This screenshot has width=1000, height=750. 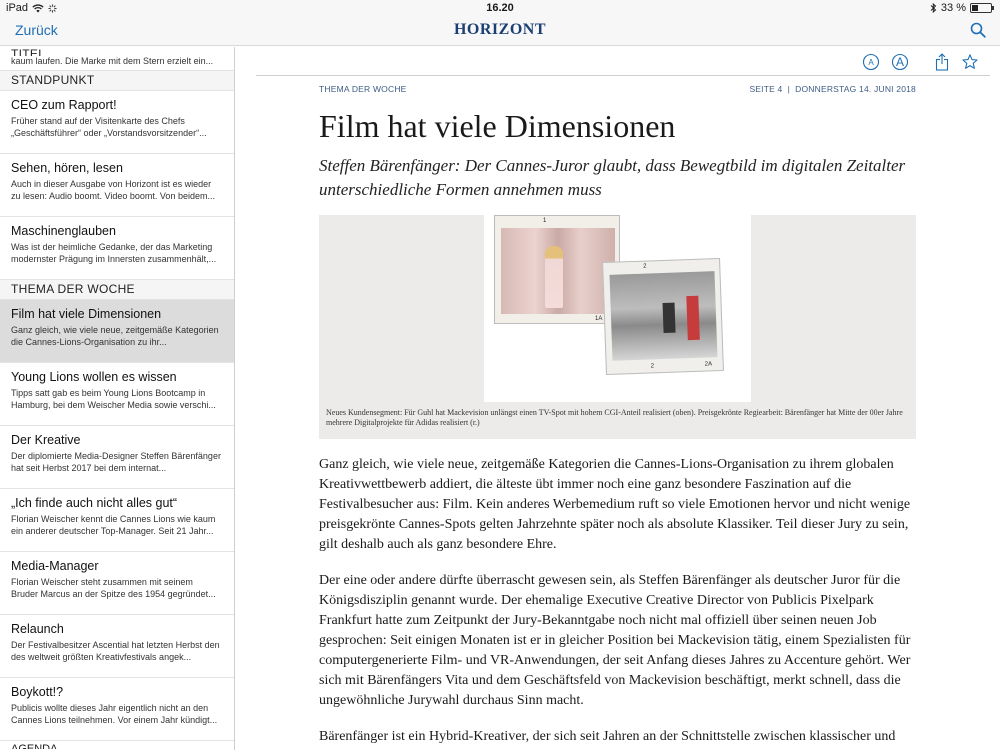 What do you see at coordinates (67, 168) in the screenshot?
I see `list-item-title: Sehen, hören, lesen` at bounding box center [67, 168].